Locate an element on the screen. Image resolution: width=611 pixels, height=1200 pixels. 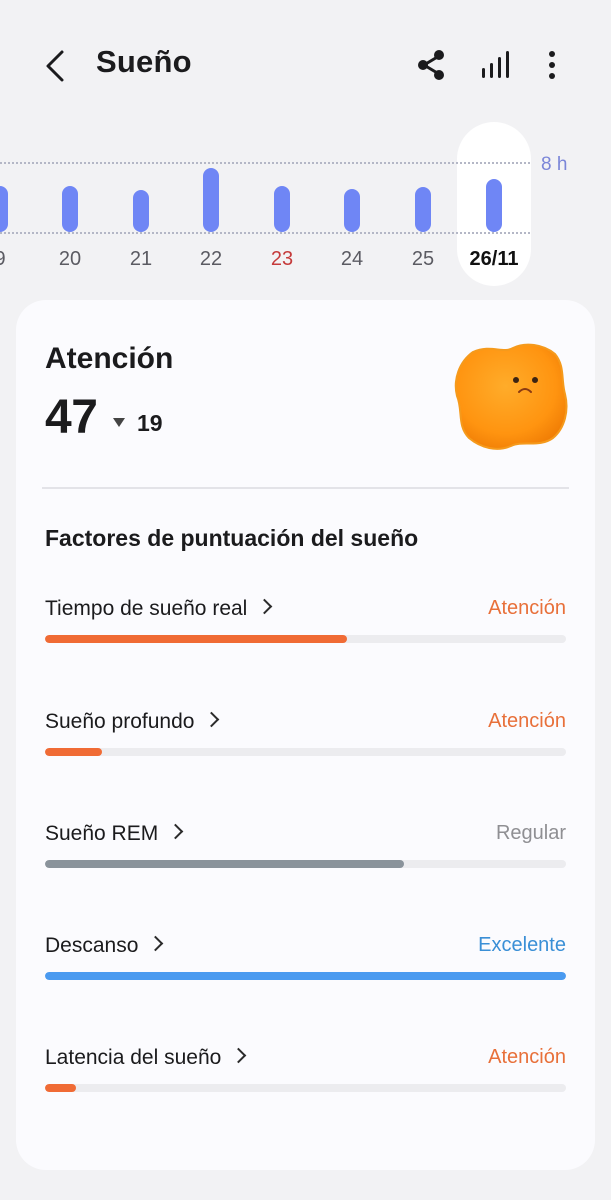
factor-label: Tiempo de sueño real is located at coordinates (159, 609).